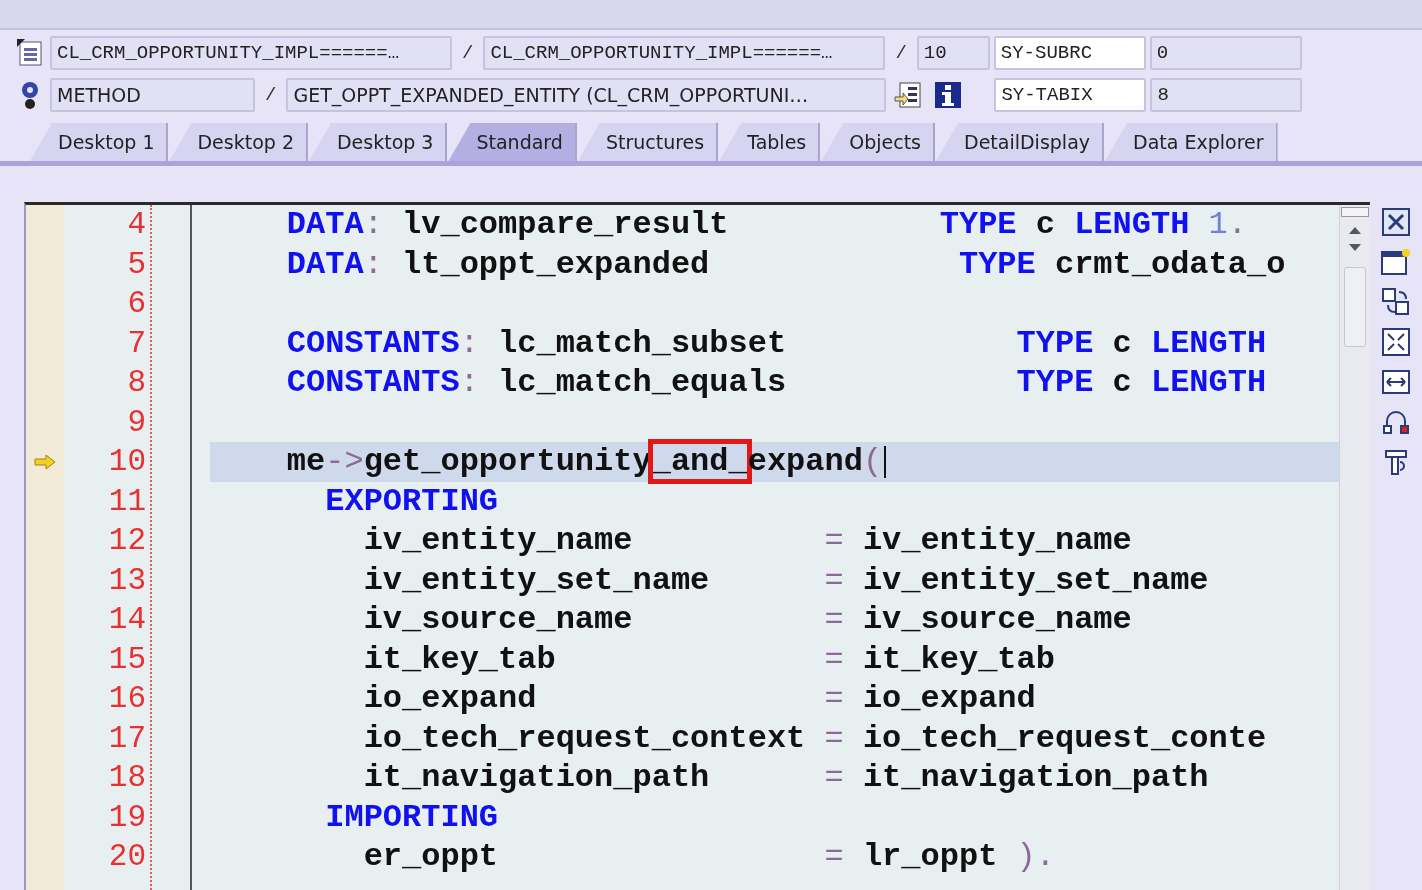 Image resolution: width=1422 pixels, height=890 pixels. What do you see at coordinates (1355, 230) in the screenshot?
I see `scroll-up-icon` at bounding box center [1355, 230].